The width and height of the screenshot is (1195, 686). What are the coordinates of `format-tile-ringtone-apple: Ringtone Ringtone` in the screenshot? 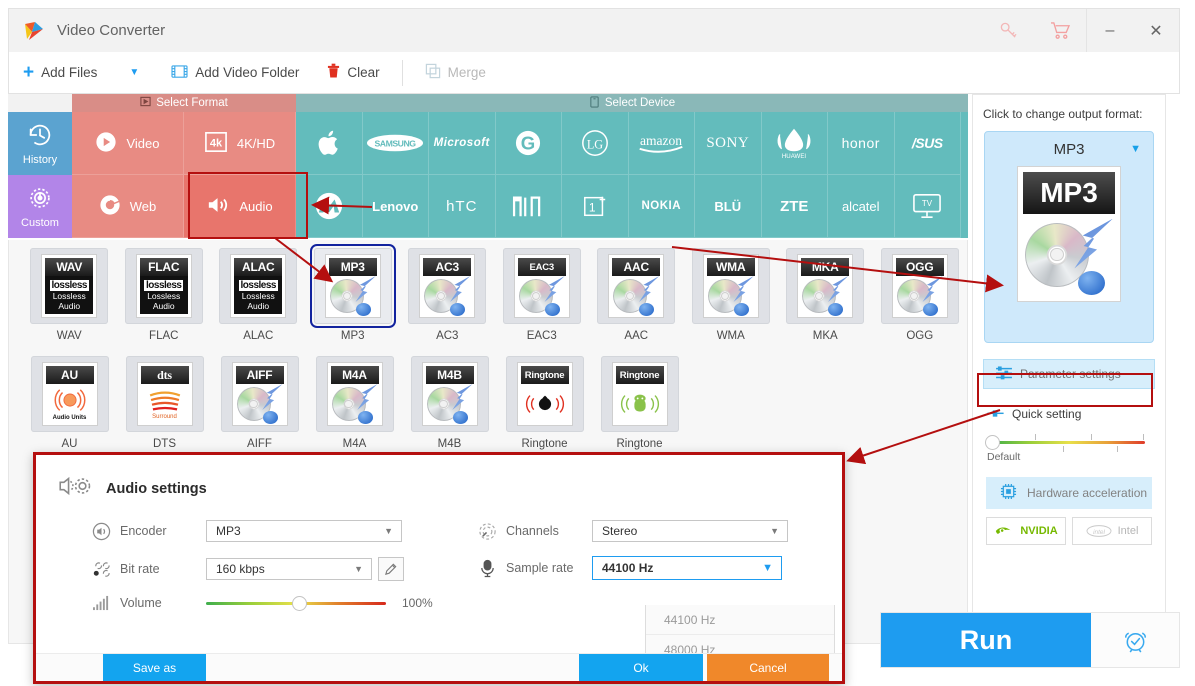 It's located at (544, 403).